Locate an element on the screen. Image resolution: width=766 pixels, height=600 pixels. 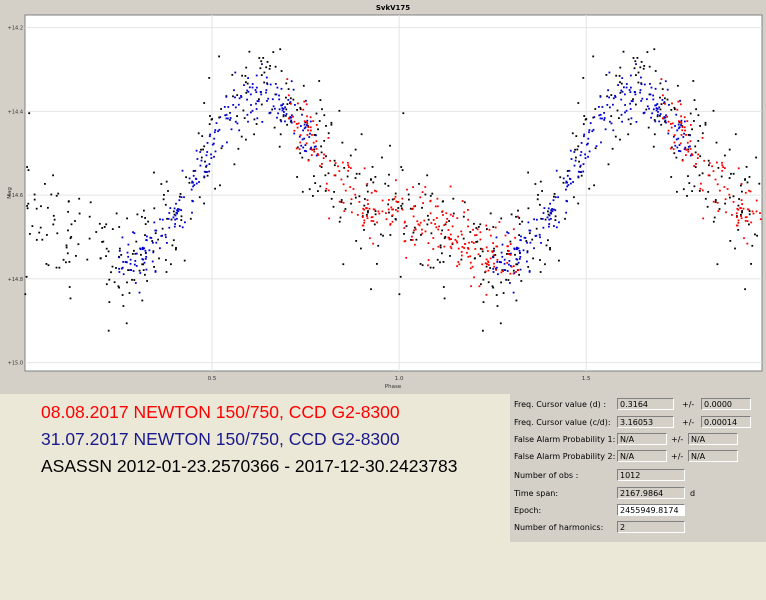
y-tick-label: +14.4 is located at coordinates (15, 112).